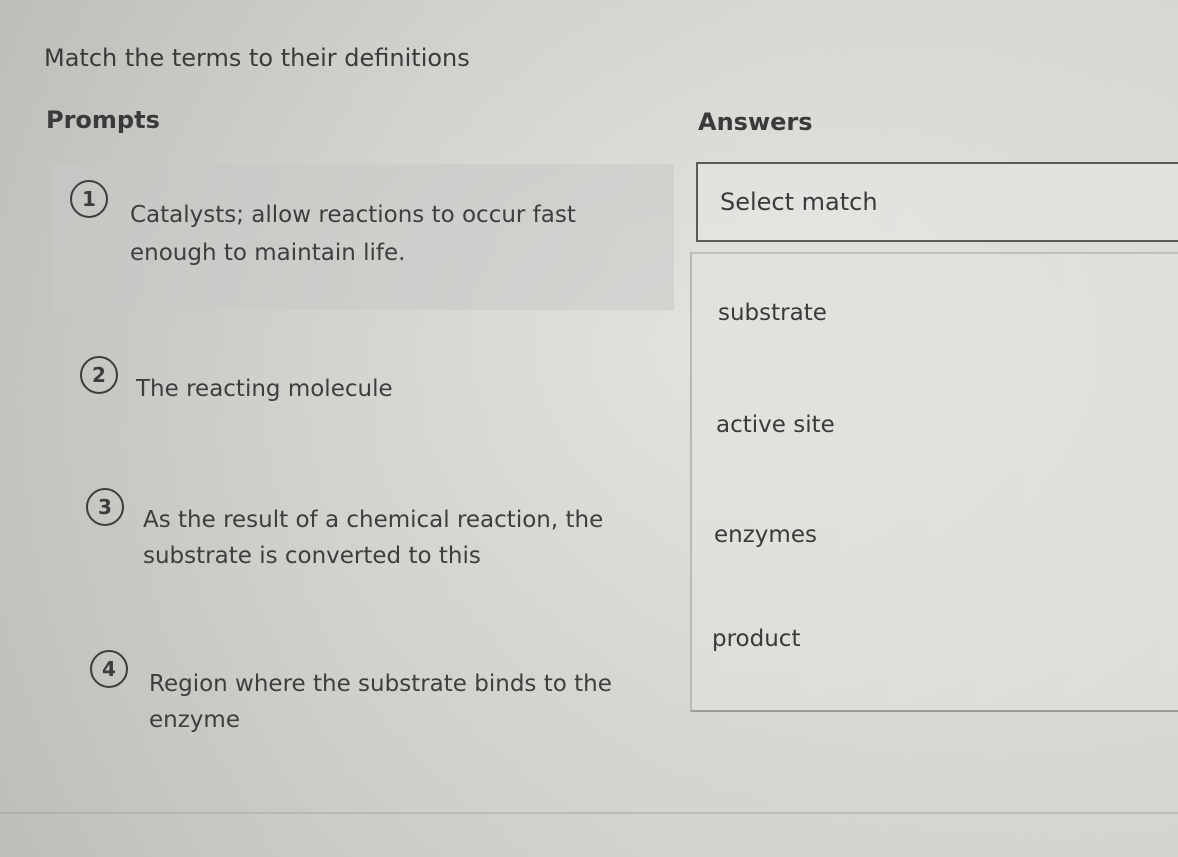 The width and height of the screenshot is (1178, 857). I want to click on divider, so click(589, 813).